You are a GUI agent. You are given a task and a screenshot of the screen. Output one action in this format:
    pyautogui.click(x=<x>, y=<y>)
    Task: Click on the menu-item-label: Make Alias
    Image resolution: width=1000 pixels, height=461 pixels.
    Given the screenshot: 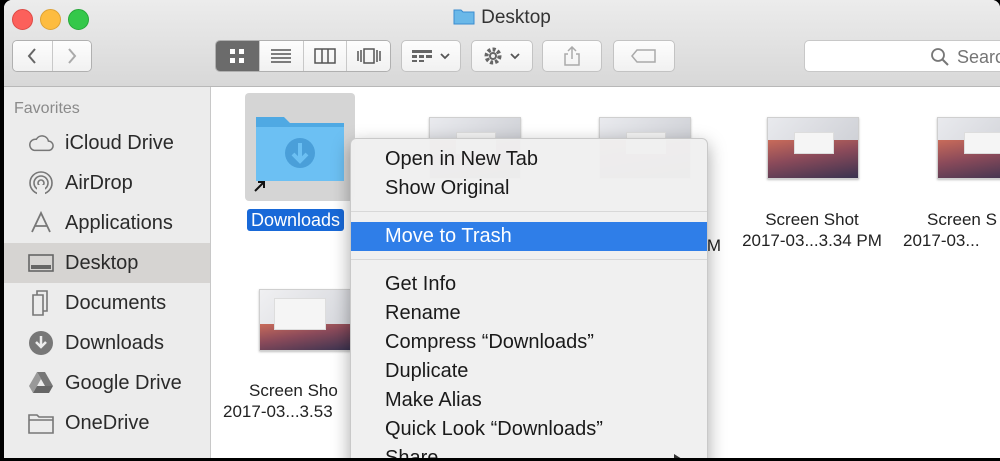 What is the action you would take?
    pyautogui.click(x=433, y=400)
    